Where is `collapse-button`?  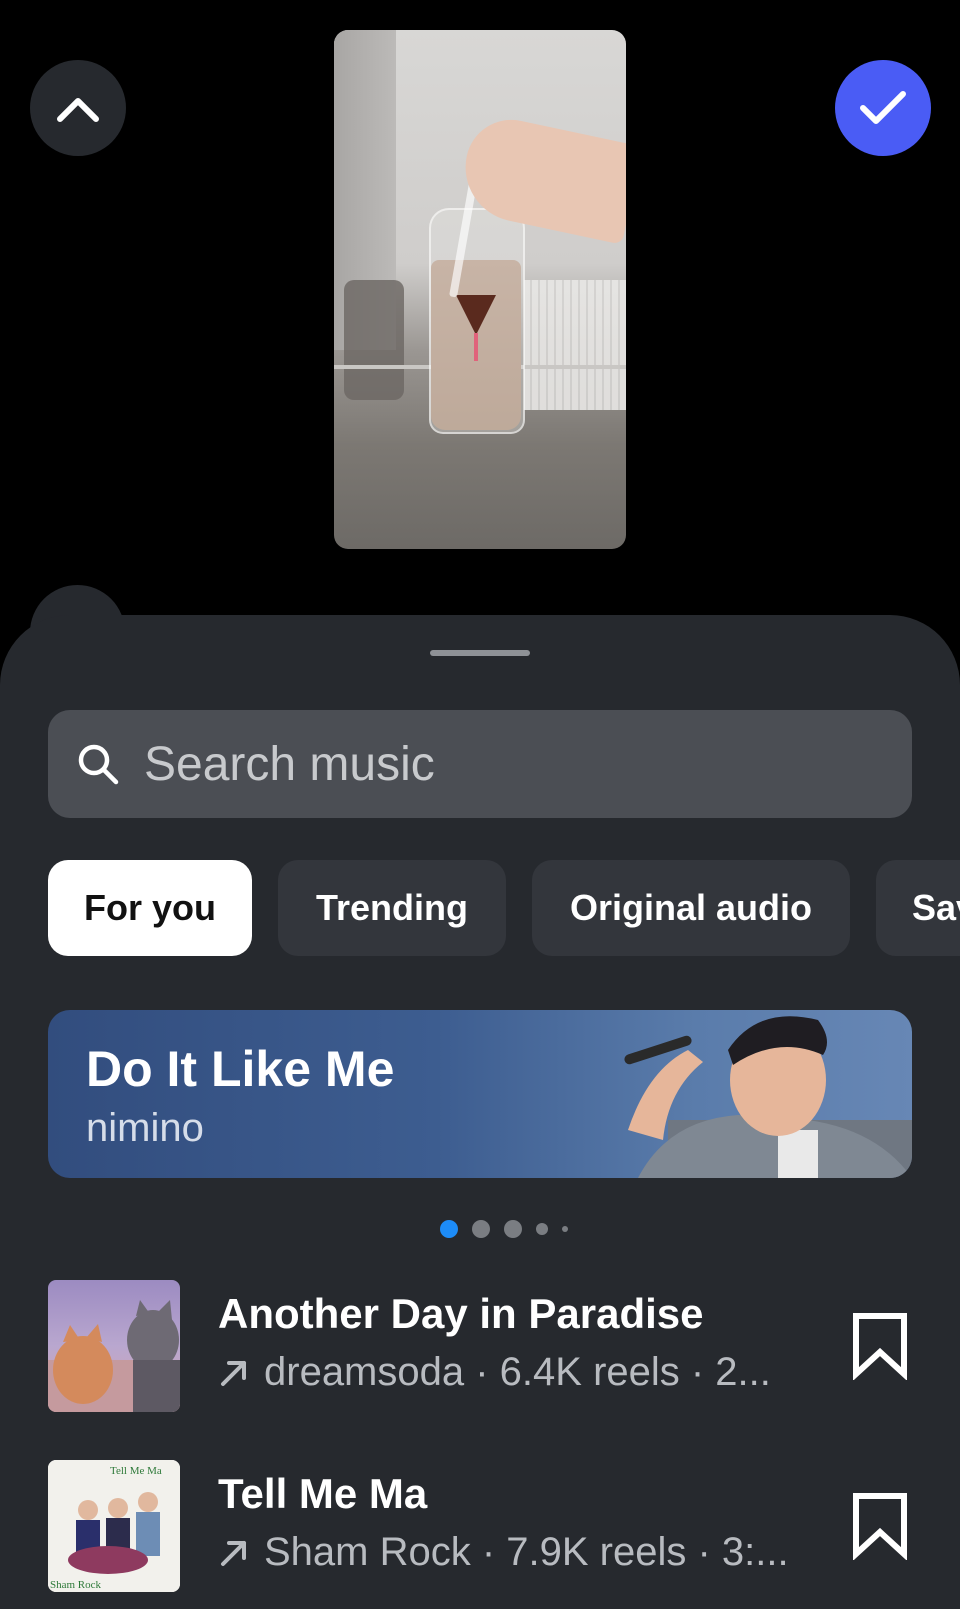 collapse-button is located at coordinates (78, 108).